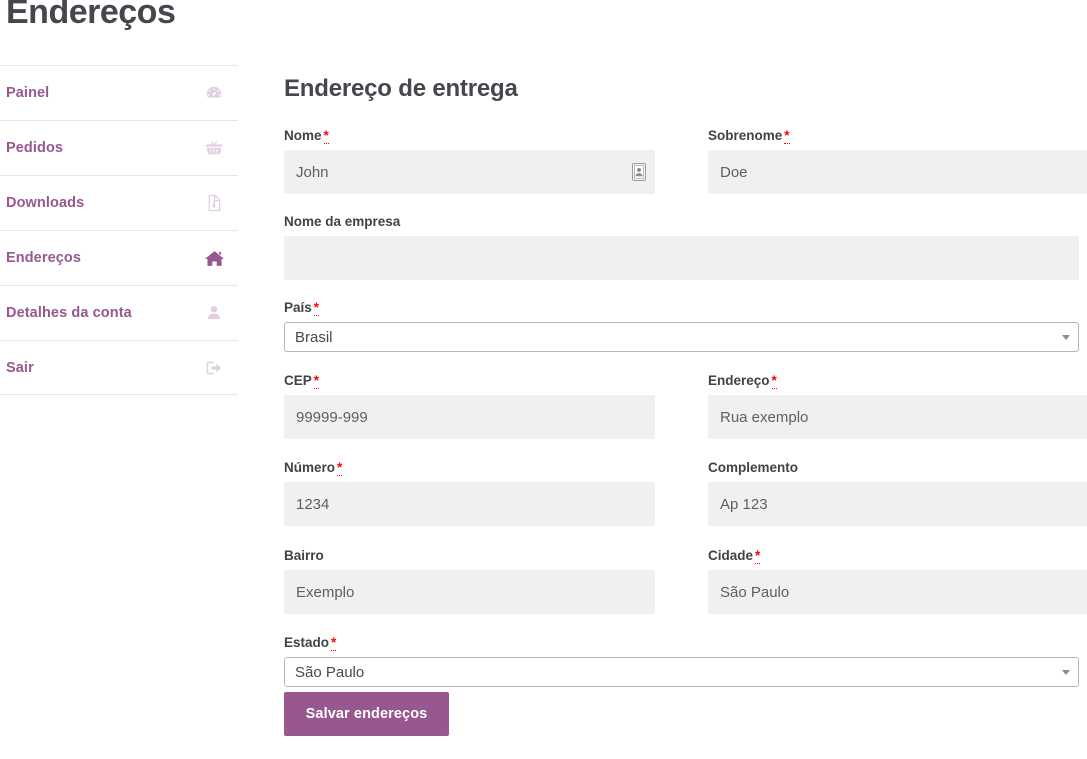 Image resolution: width=1087 pixels, height=759 pixels. Describe the element at coordinates (28, 93) in the screenshot. I see `sidebar-item-label: Painel` at that location.